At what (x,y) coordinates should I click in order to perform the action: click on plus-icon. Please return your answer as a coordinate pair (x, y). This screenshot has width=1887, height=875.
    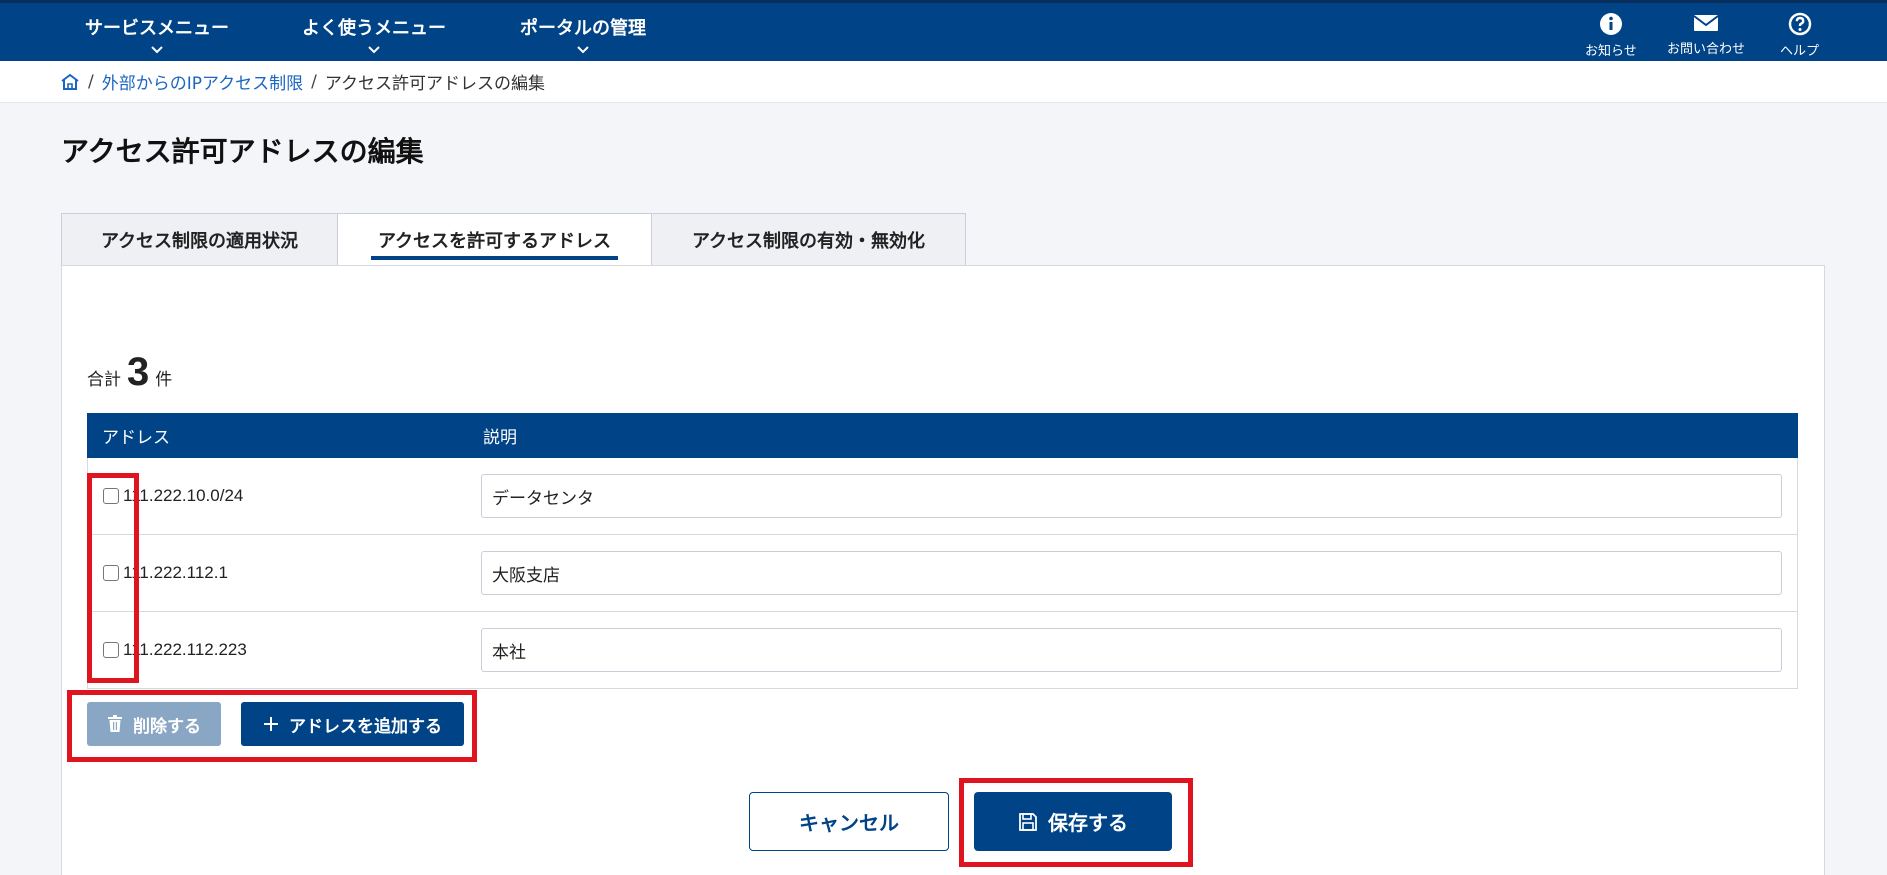
    Looking at the image, I should click on (271, 724).